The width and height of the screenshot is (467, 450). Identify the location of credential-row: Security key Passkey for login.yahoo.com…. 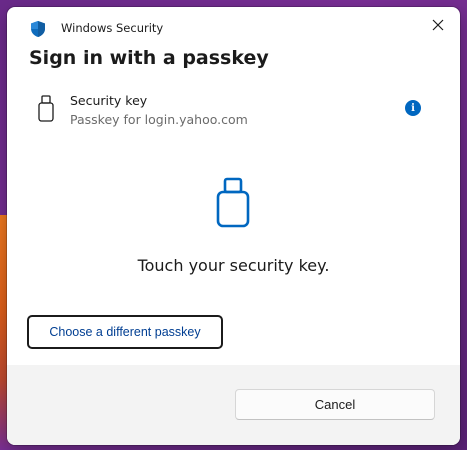
(229, 111).